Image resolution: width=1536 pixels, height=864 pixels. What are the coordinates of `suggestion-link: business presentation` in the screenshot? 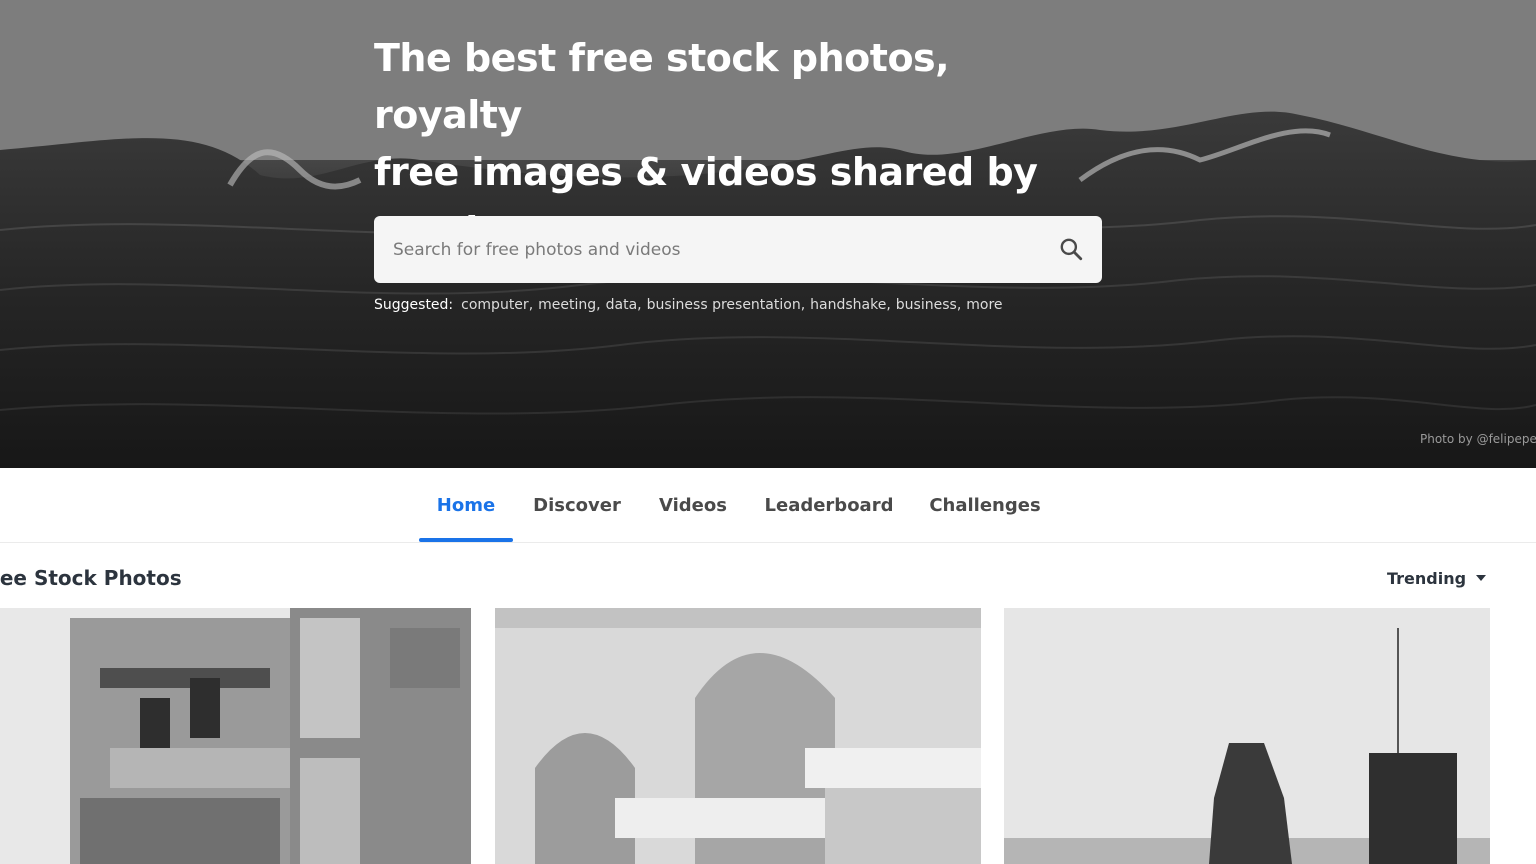 It's located at (724, 305).